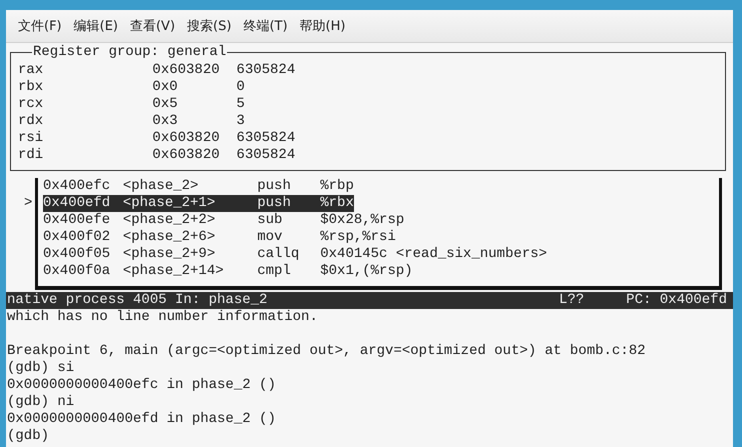  Describe the element at coordinates (223, 220) in the screenshot. I see `instruction-row: 0x400efe <phase_2+2> sub $0x28,%rsp` at that location.